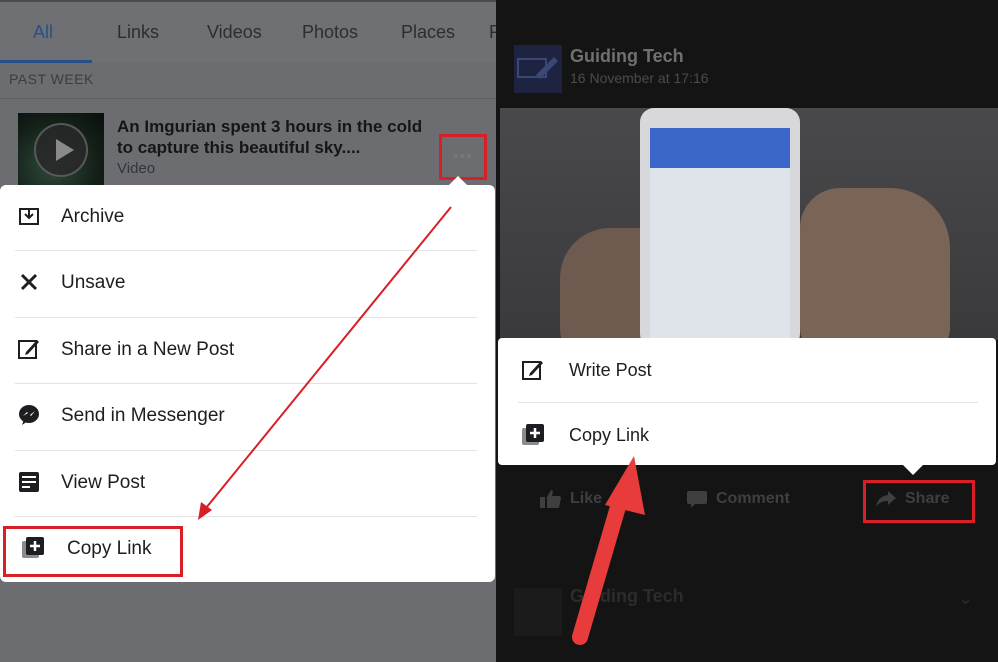 The height and width of the screenshot is (662, 998). What do you see at coordinates (103, 482) in the screenshot?
I see `menu-label-view-post: View Post` at bounding box center [103, 482].